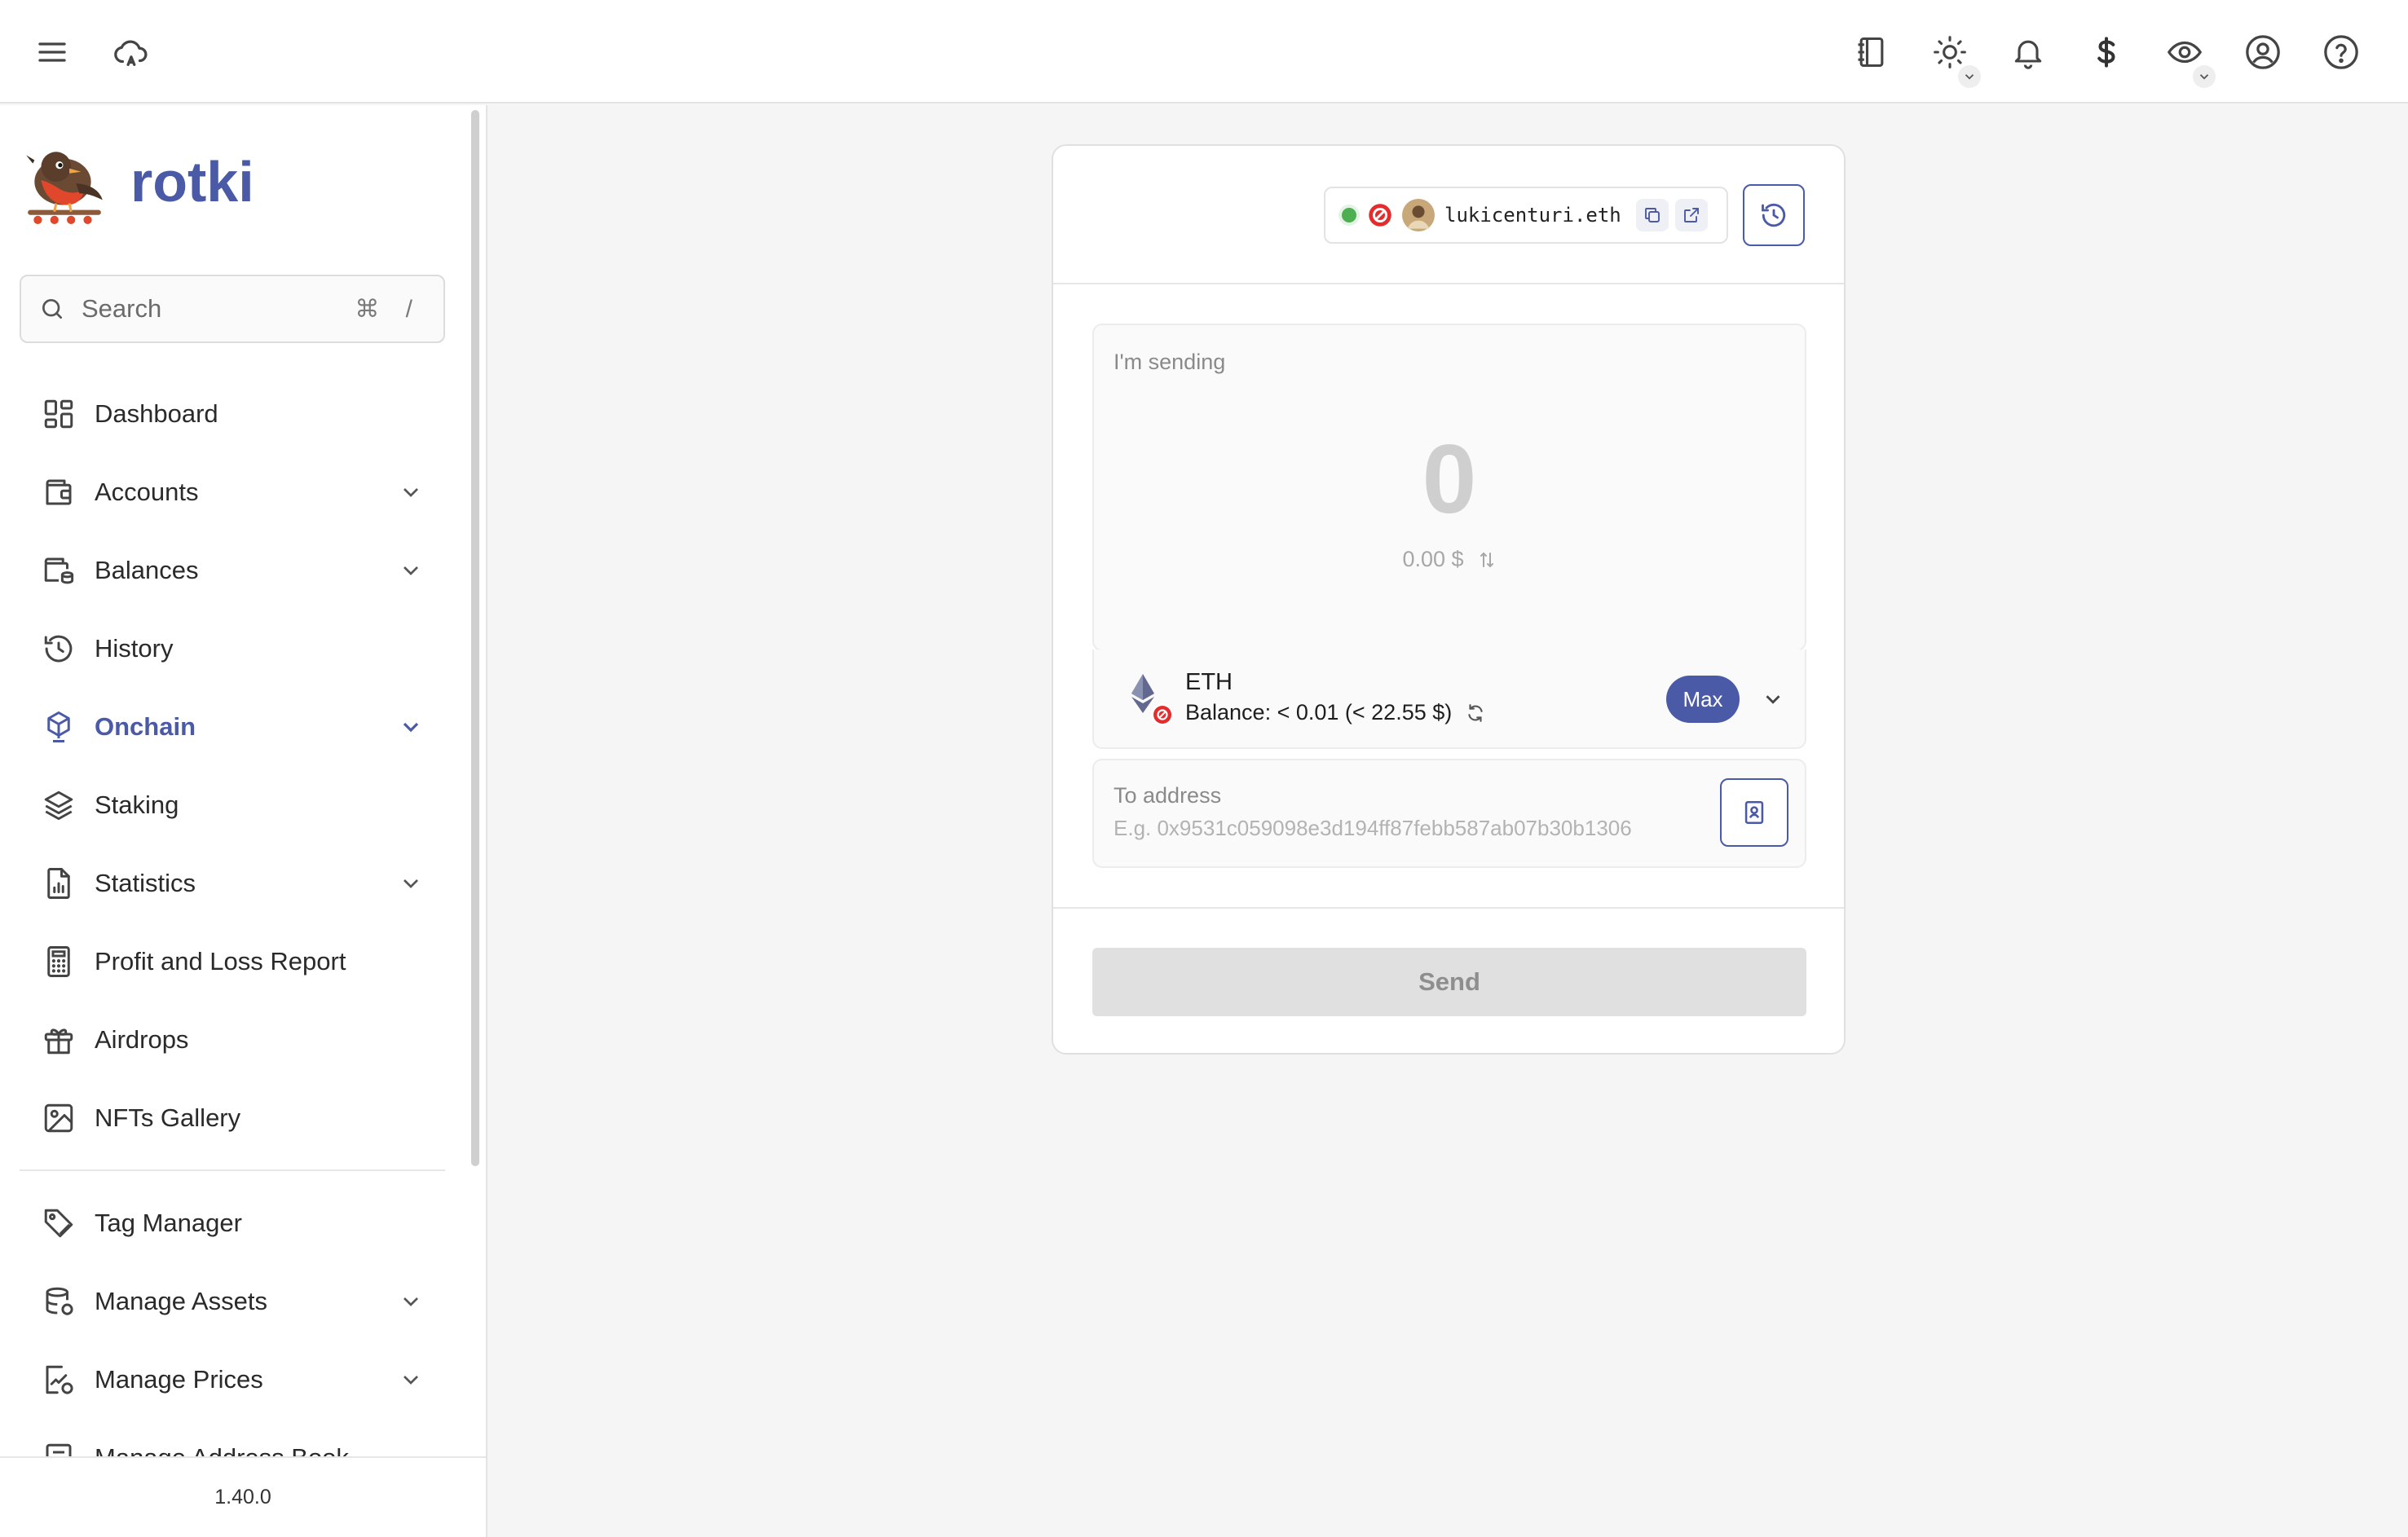 This screenshot has height=1537, width=2408. I want to click on asset-selector: ETH Balance: < 0.01 (< 22.55 $) Max, so click(1449, 699).